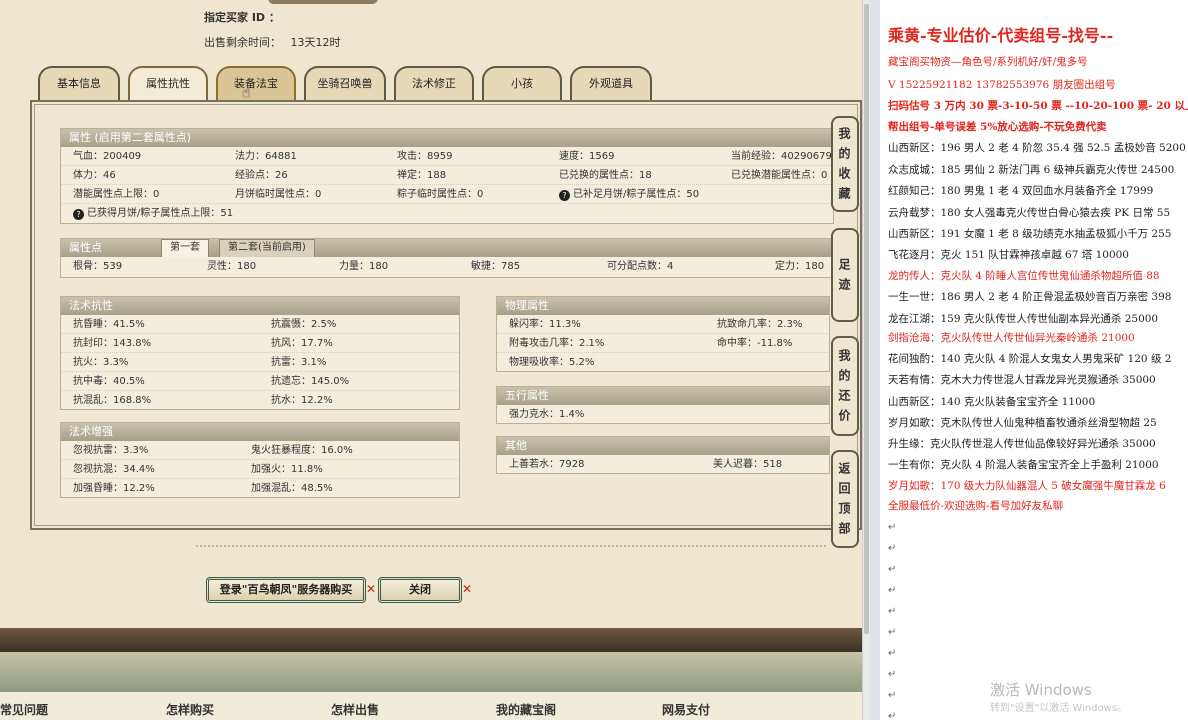  Describe the element at coordinates (1030, 359) in the screenshot. I see `note-line: 花间独酌：140 克火队 4 阶混人女鬼女人男鬼采矿 120 级 2` at that location.